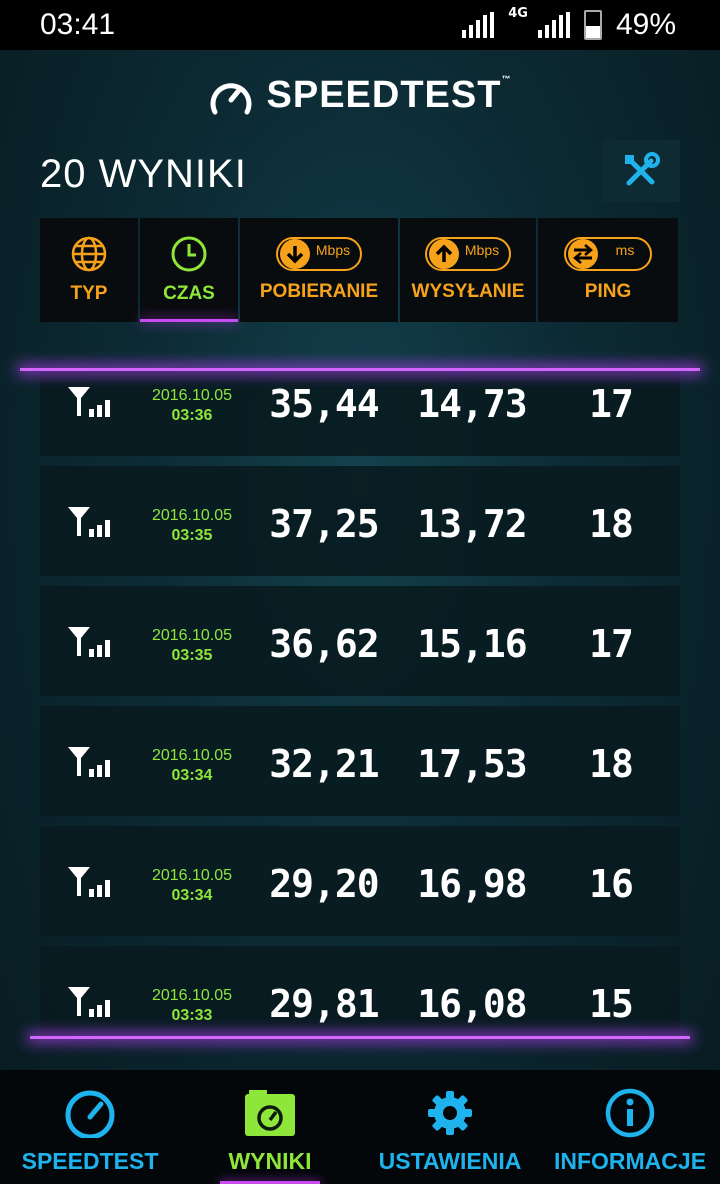 The width and height of the screenshot is (720, 1184). I want to click on upload-value: 14,73, so click(472, 404).